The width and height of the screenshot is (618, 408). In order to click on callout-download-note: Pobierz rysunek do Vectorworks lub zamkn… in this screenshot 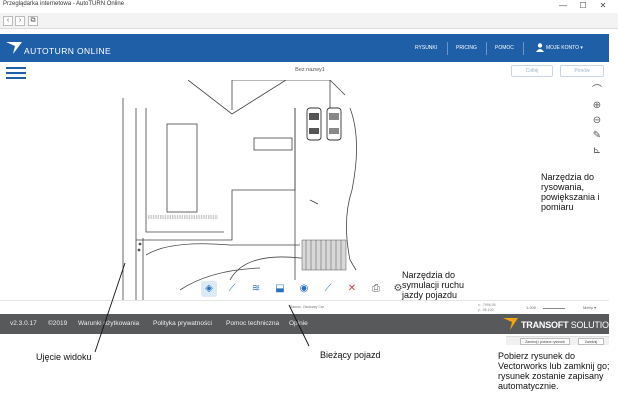, I will do `click(554, 371)`.